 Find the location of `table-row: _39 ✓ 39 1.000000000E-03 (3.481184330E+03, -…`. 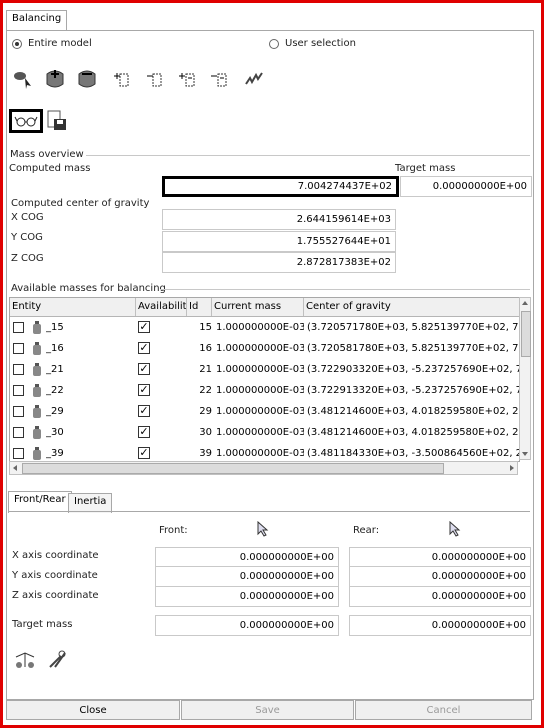

table-row: _39 ✓ 39 1.000000000E-03 (3.481184330E+03, -… is located at coordinates (264, 452).